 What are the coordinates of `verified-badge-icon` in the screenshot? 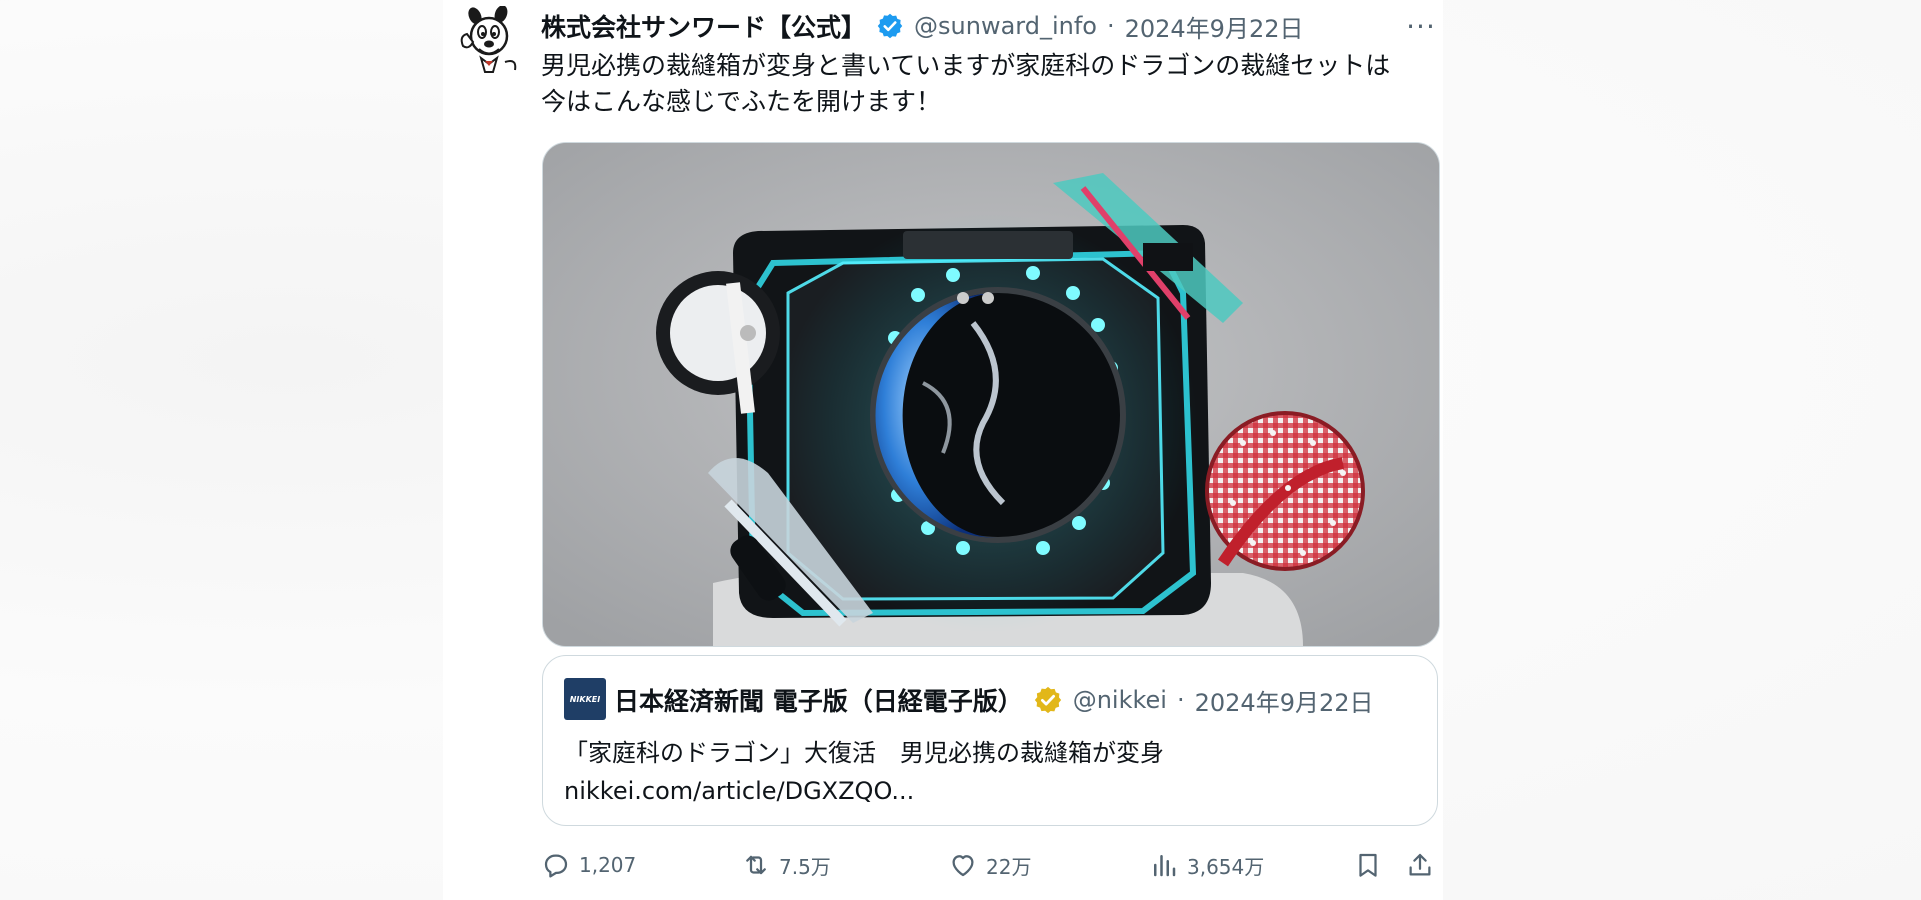 It's located at (890, 26).